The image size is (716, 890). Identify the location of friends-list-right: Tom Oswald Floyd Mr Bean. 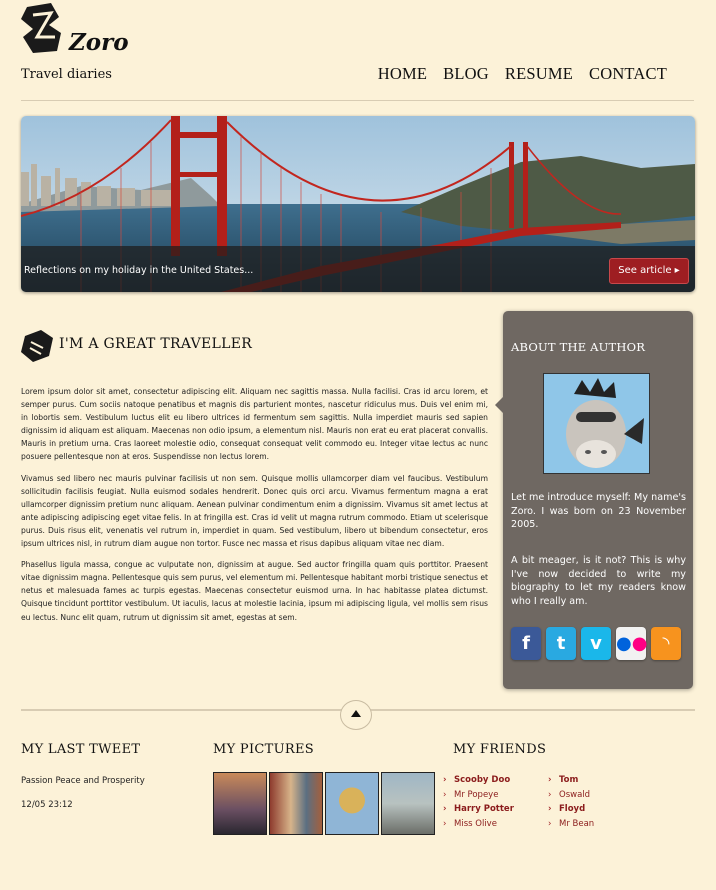
(571, 802).